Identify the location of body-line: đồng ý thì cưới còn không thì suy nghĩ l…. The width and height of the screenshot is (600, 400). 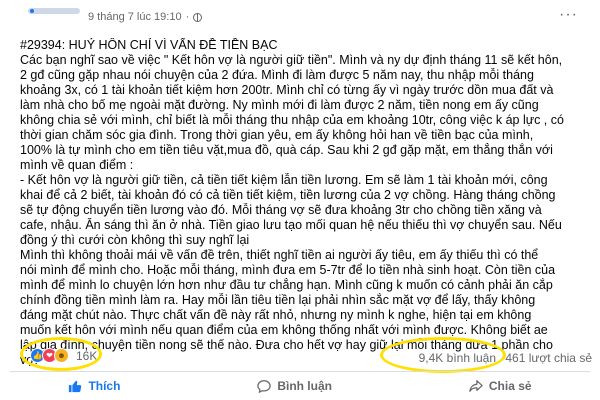
(135, 240).